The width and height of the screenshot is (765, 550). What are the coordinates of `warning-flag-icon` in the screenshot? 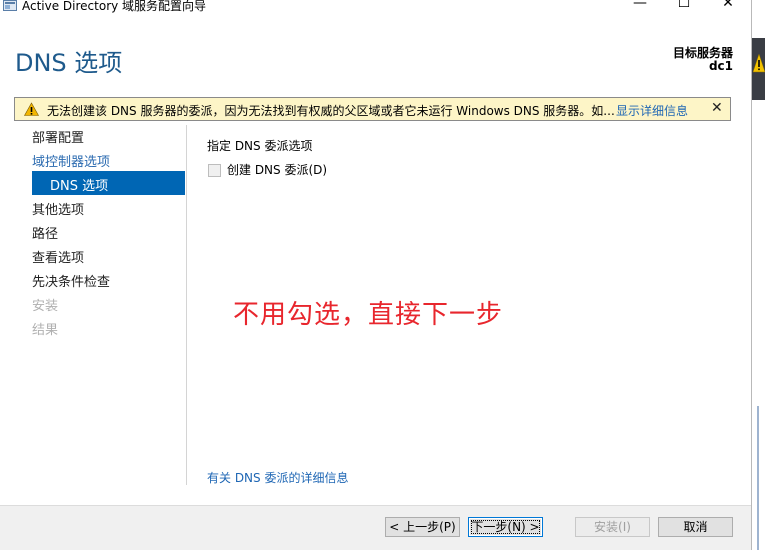 It's located at (759, 63).